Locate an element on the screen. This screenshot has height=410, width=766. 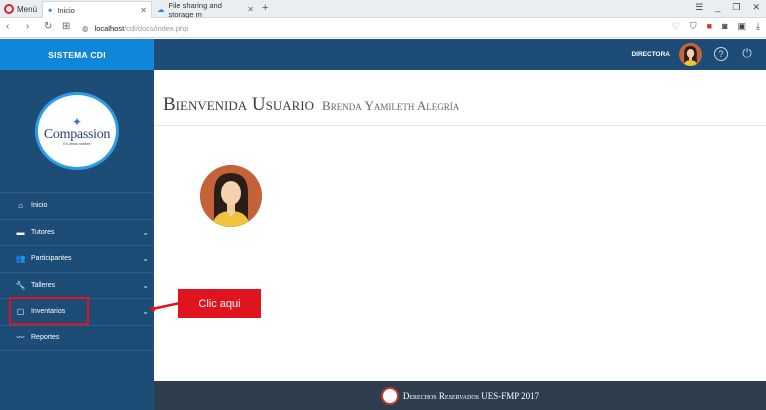
footer: Derechos Reservados UES-FMP 2017 is located at coordinates (460, 395).